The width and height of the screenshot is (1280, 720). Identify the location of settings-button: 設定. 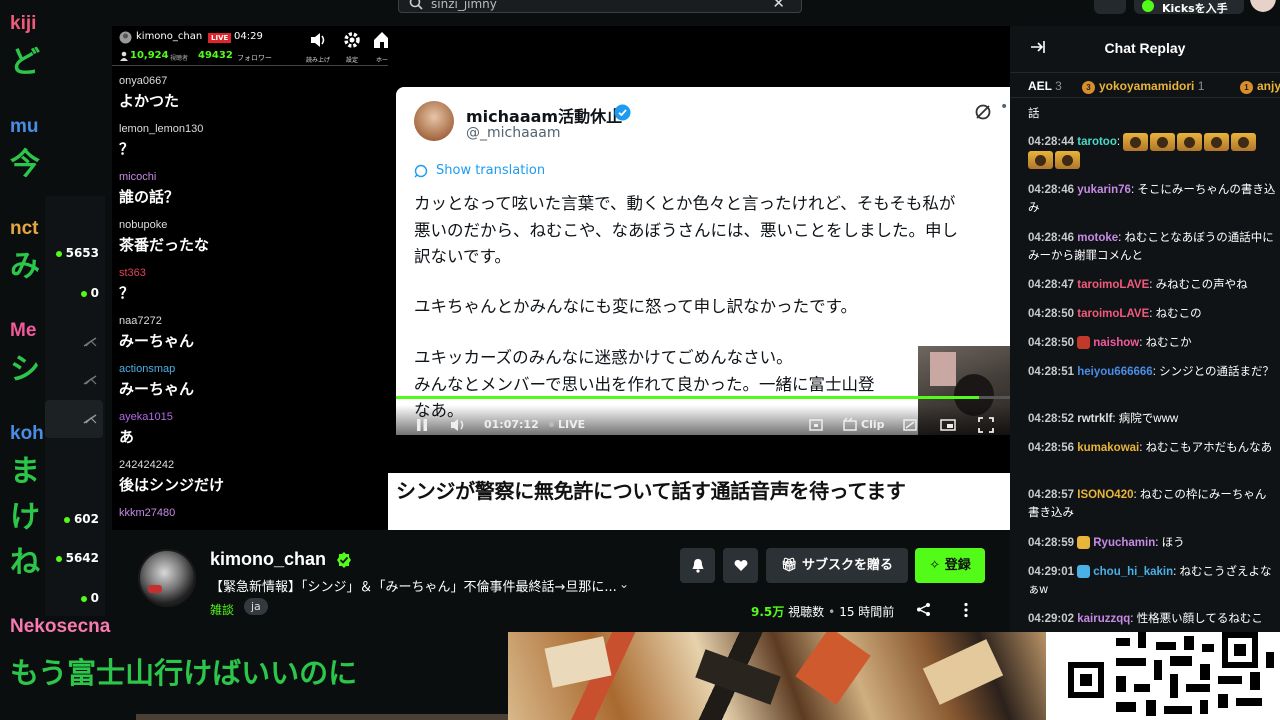
(352, 47).